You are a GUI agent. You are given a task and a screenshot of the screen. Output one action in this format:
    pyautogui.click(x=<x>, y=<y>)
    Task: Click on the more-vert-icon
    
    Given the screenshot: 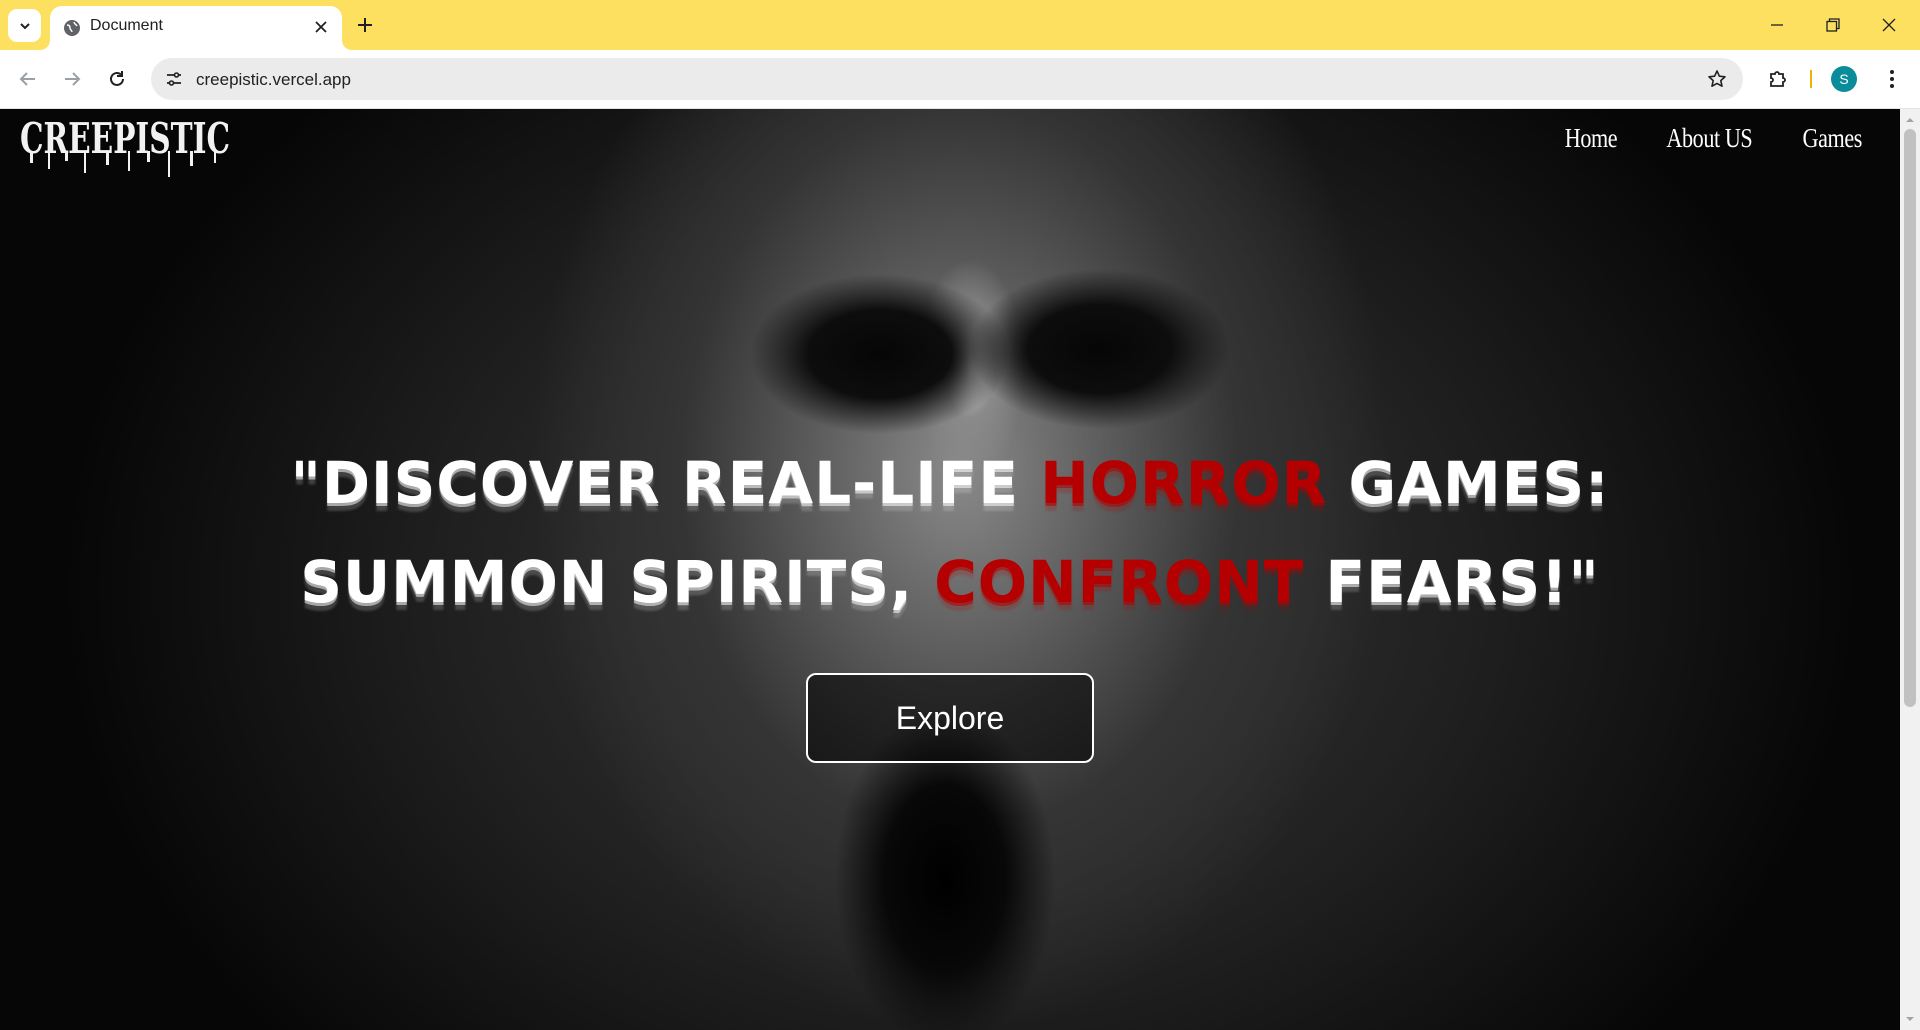 What is the action you would take?
    pyautogui.click(x=1892, y=79)
    